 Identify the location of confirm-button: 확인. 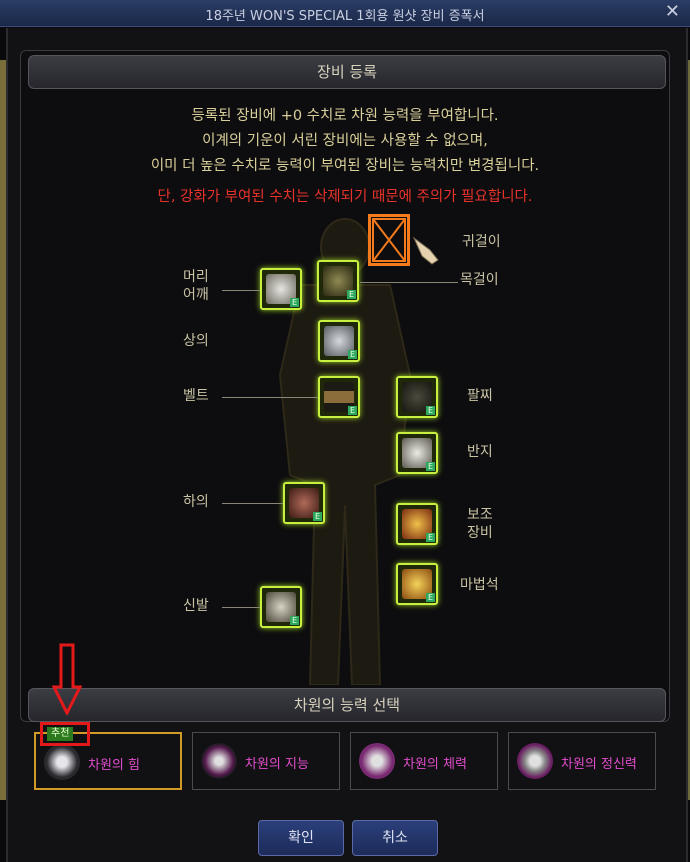
(301, 838).